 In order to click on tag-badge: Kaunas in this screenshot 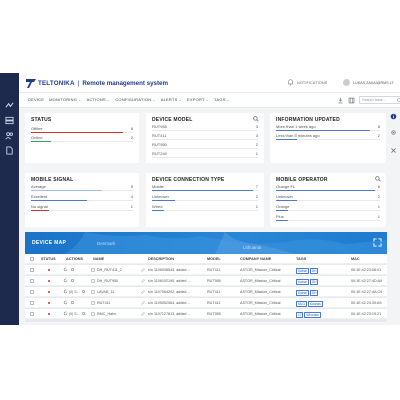, I will do `click(315, 304)`.